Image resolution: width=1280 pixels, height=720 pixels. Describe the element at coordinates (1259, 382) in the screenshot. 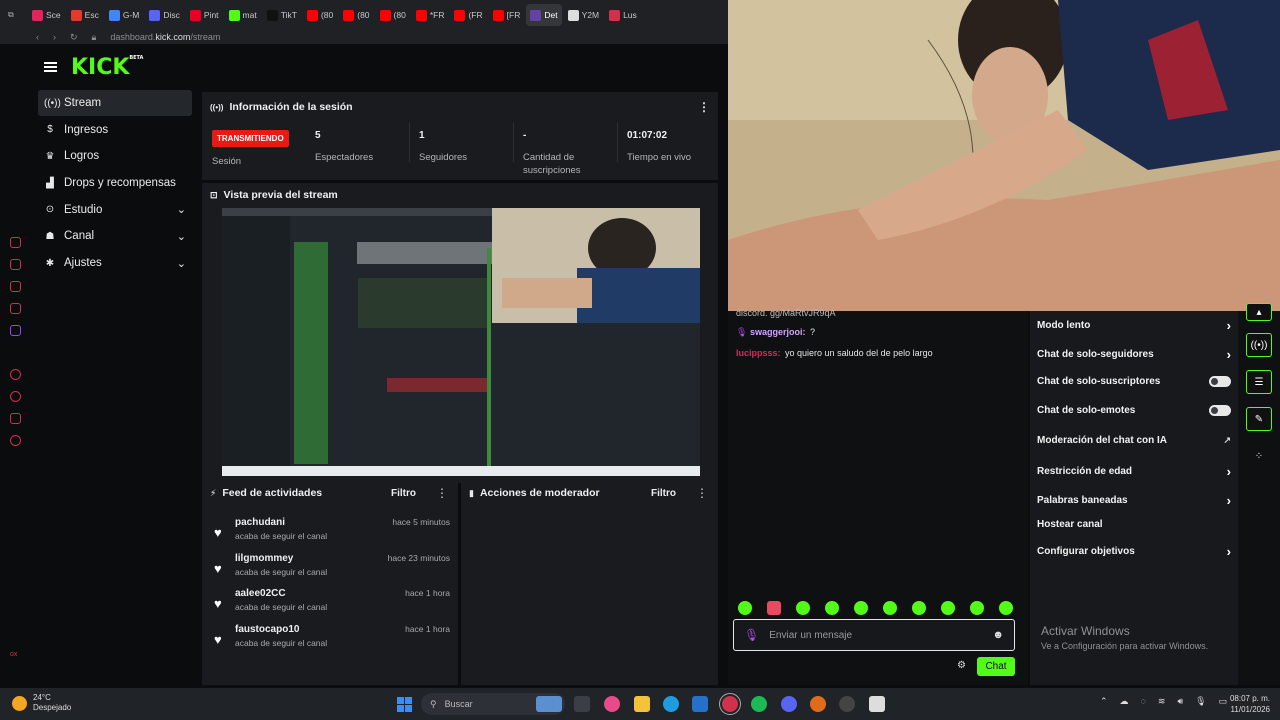

I see `layout-tool-icon: ☰` at that location.